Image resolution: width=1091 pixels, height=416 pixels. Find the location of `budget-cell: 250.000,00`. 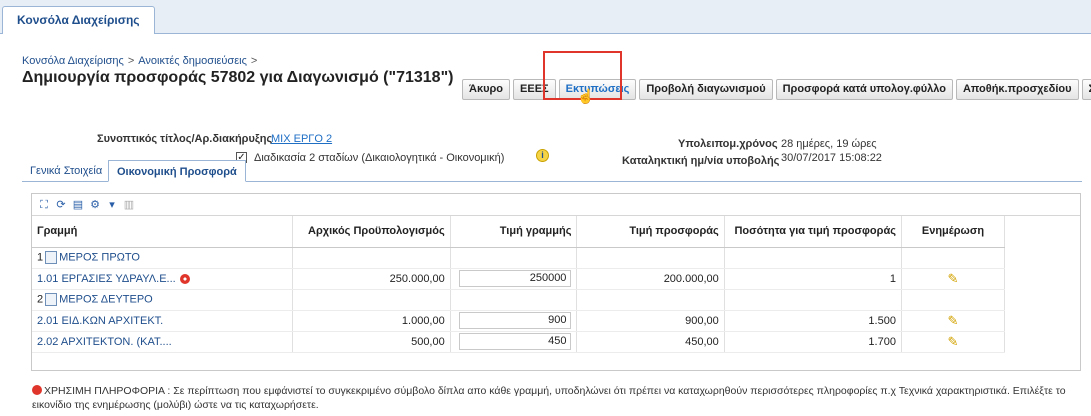

budget-cell: 250.000,00 is located at coordinates (371, 279).